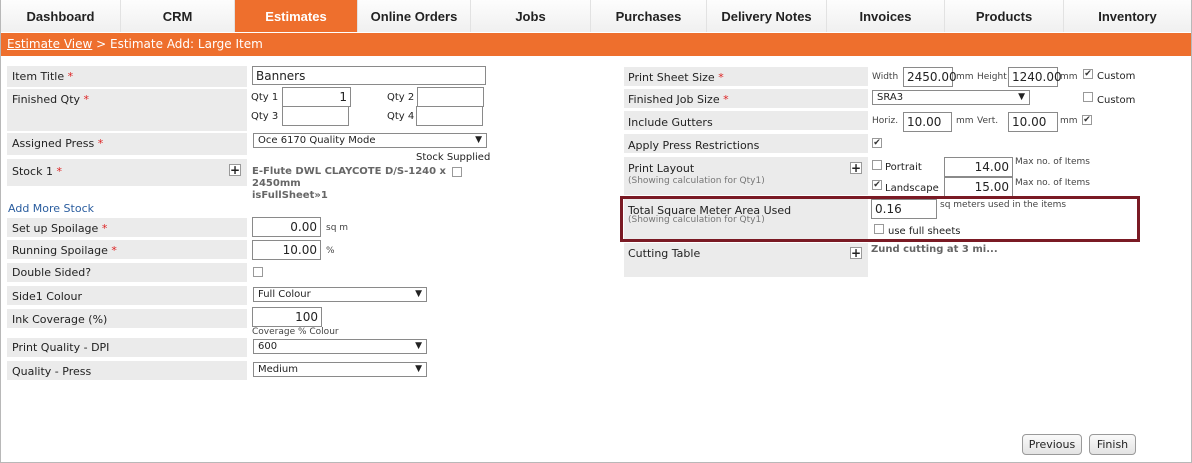 The width and height of the screenshot is (1192, 463). What do you see at coordinates (1052, 162) in the screenshot?
I see `portrait-max-label: Max no. of Items` at bounding box center [1052, 162].